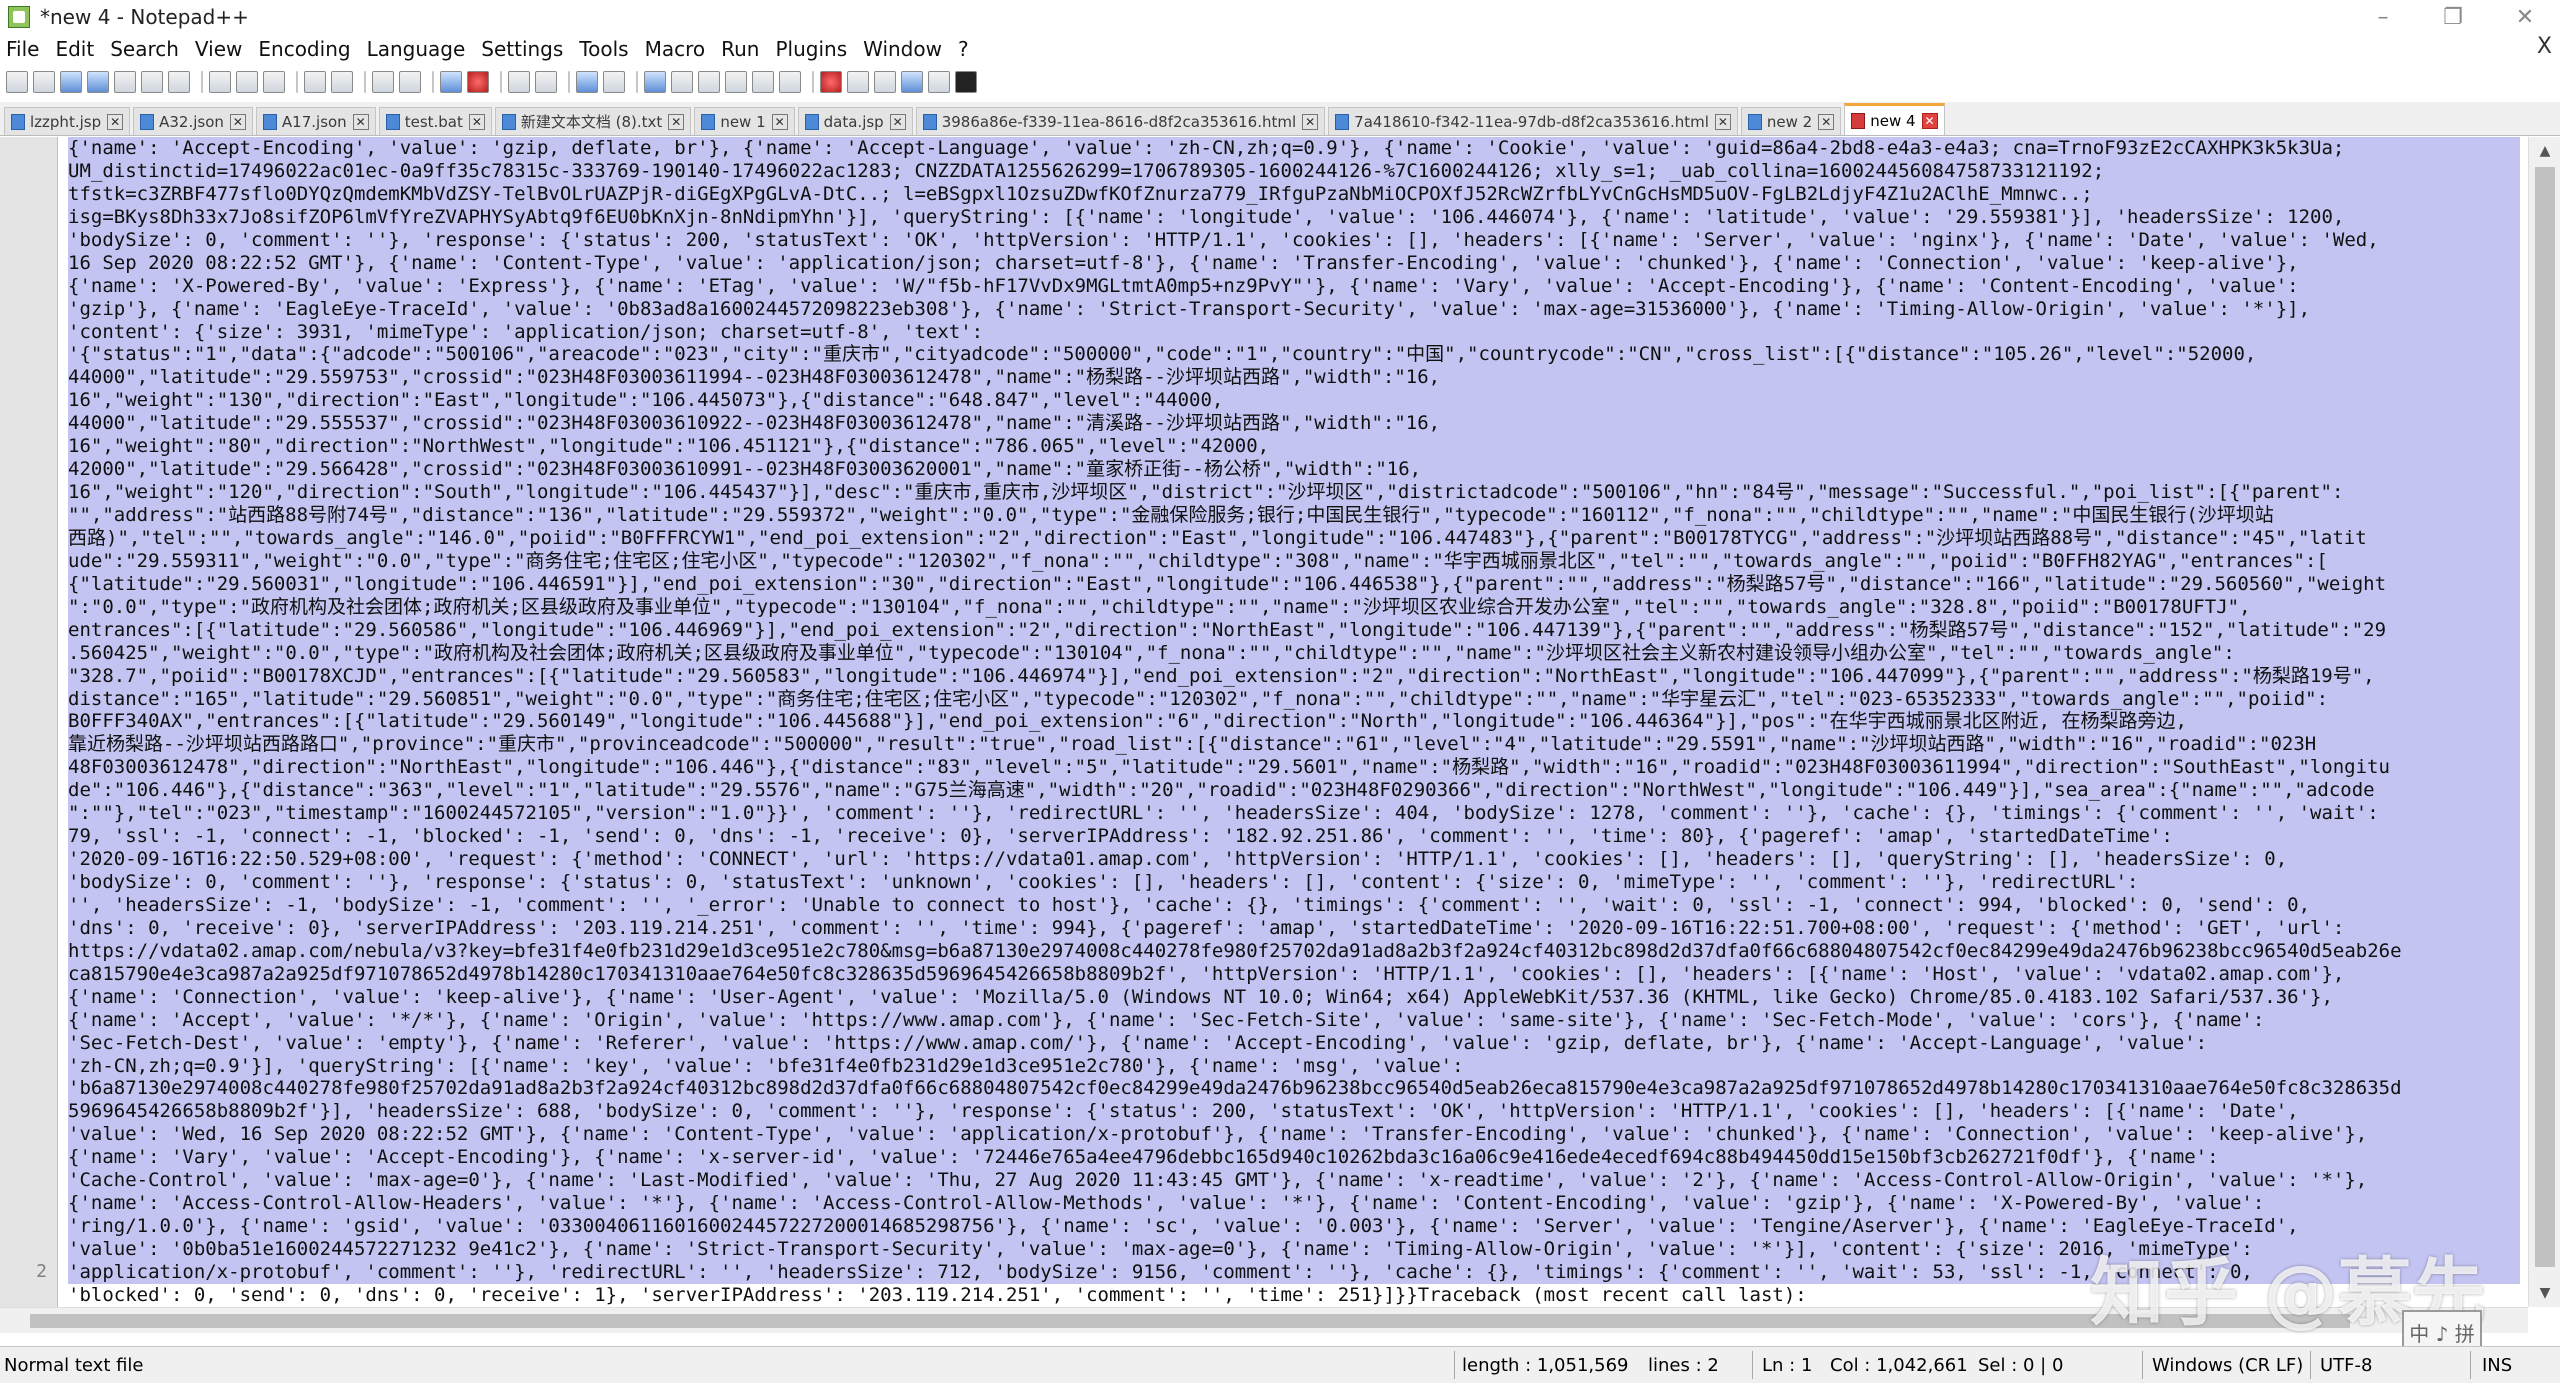  Describe the element at coordinates (125, 82) in the screenshot. I see `close-file-icon` at that location.